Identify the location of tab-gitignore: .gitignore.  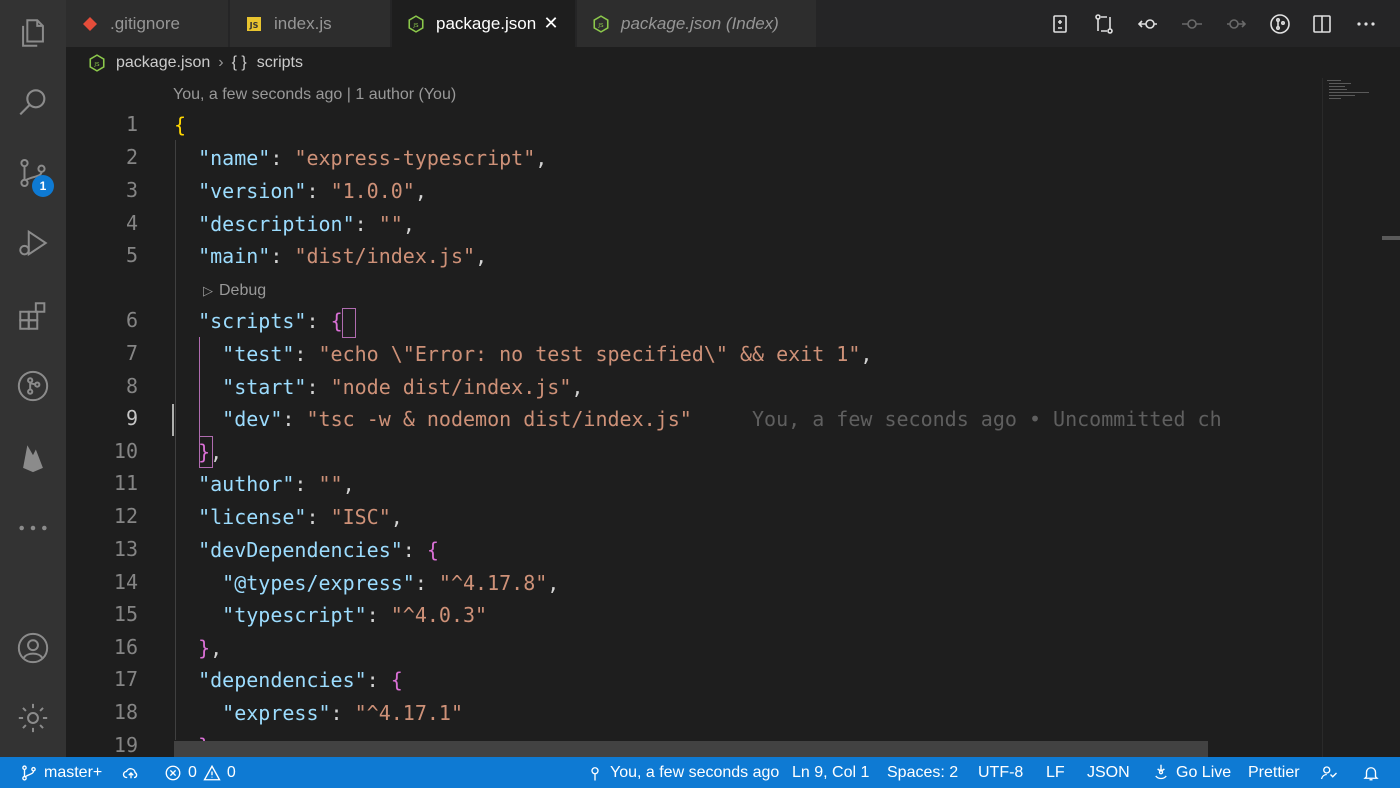
(147, 23).